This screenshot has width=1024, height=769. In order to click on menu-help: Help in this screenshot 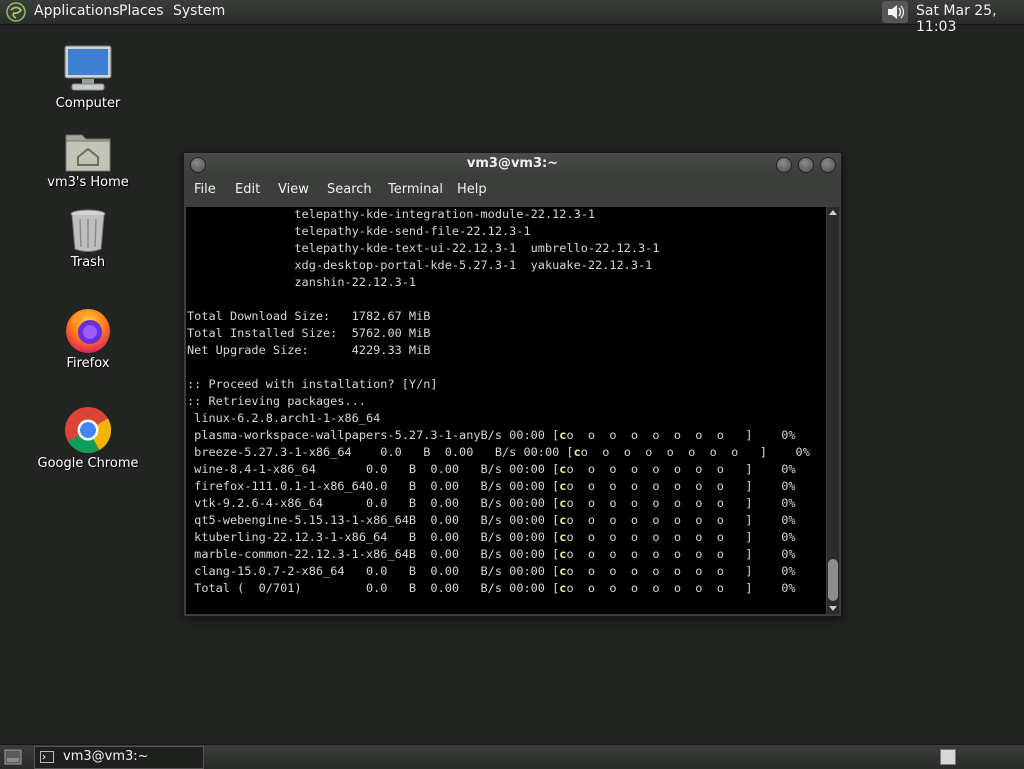, I will do `click(472, 189)`.